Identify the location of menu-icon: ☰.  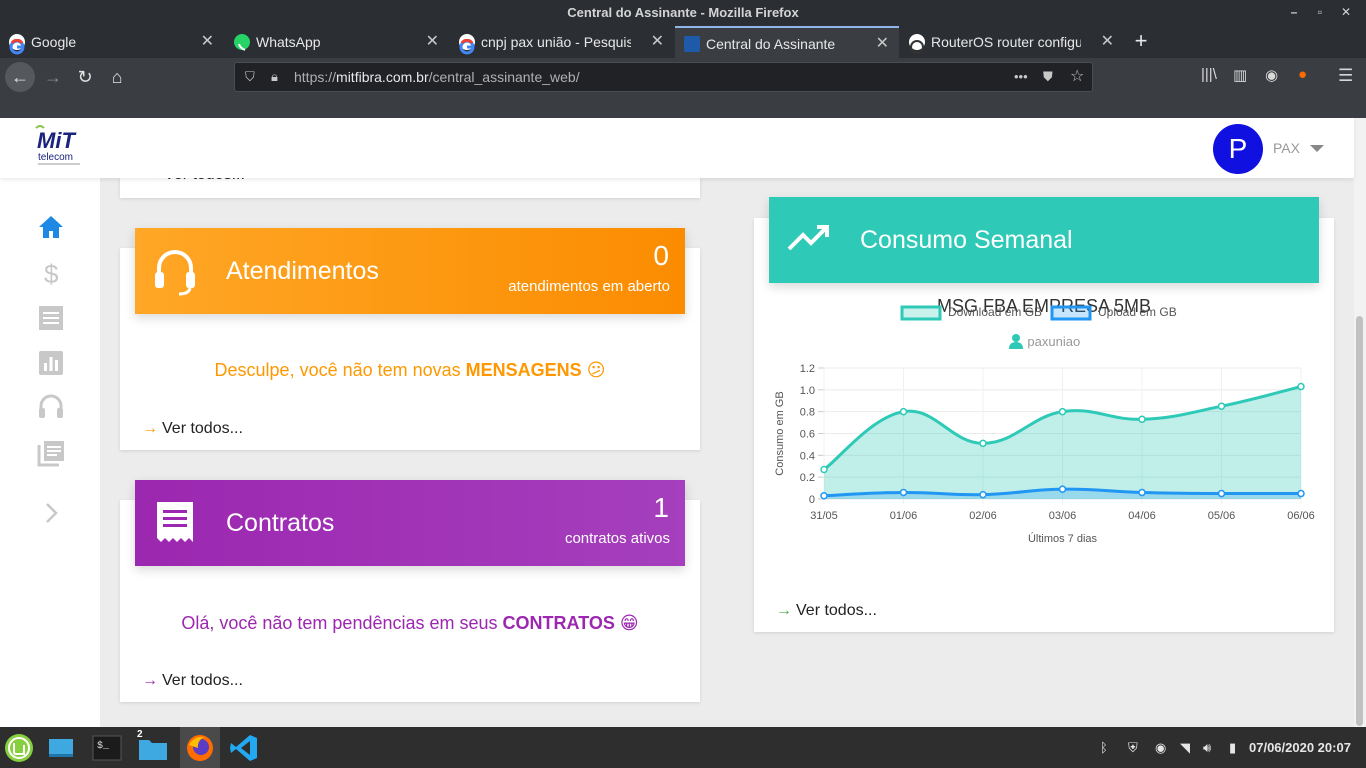
(1345, 76).